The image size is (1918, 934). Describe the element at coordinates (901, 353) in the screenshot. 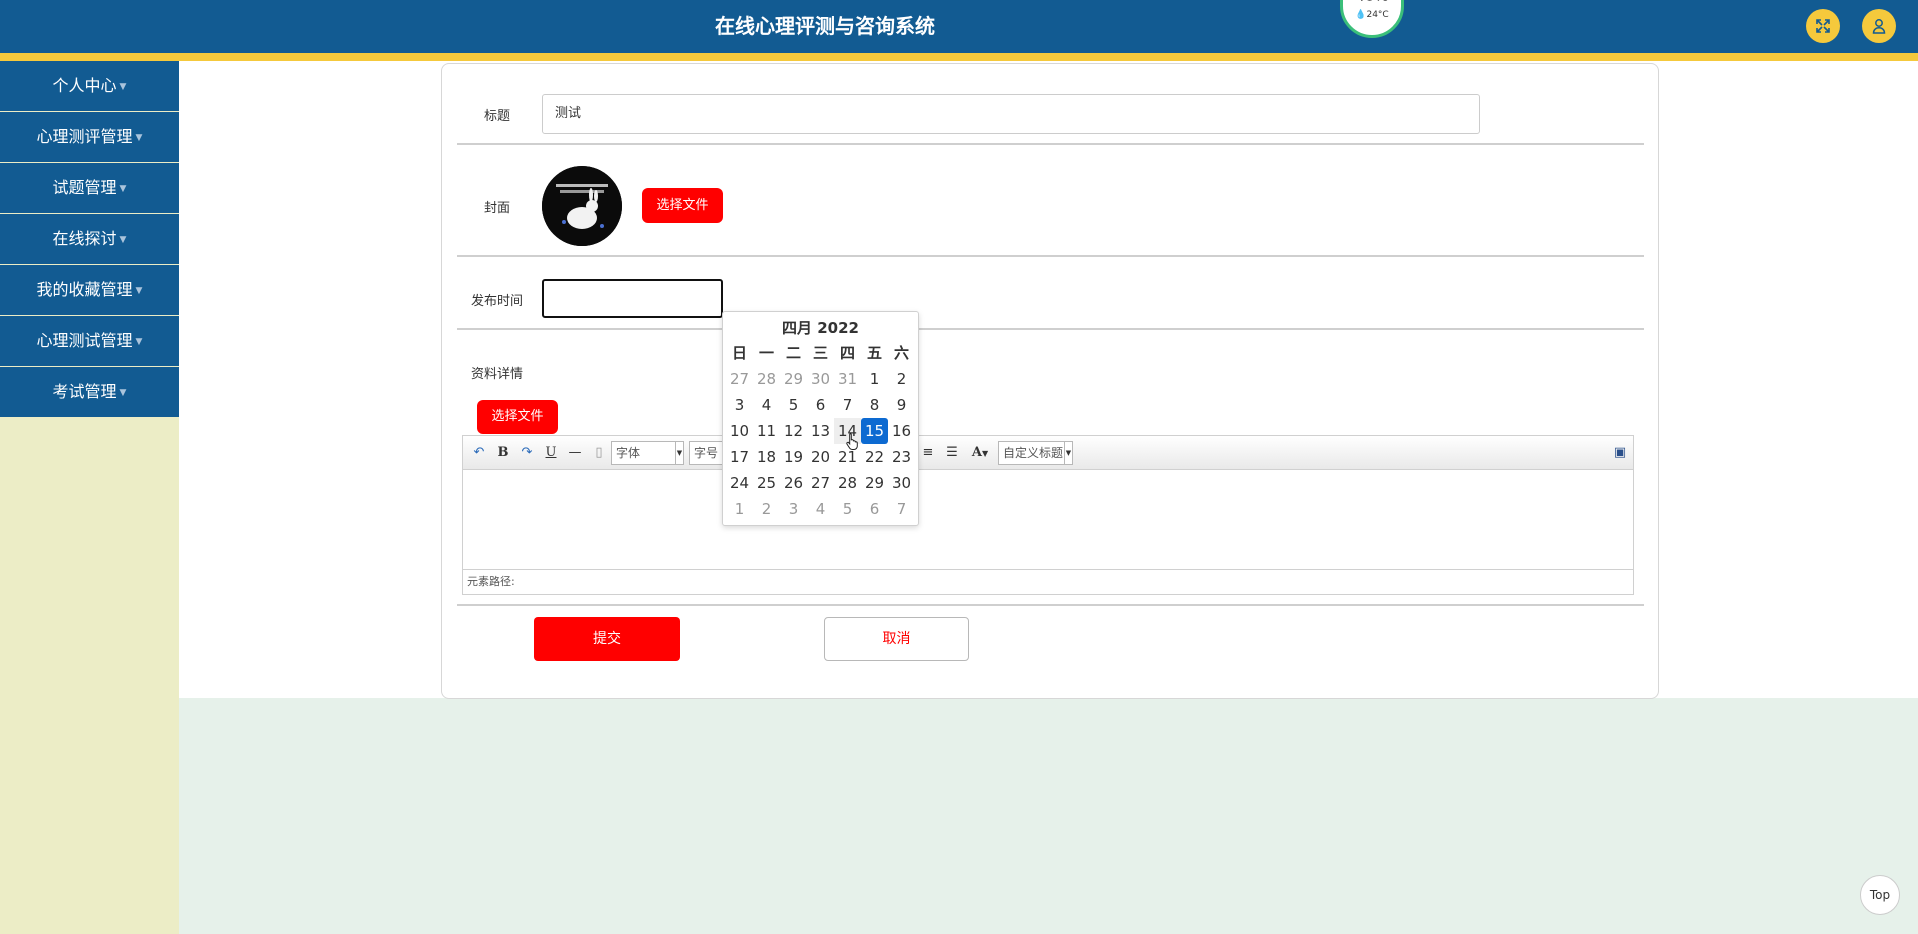

I see `calendar-weekday-header: 六` at that location.